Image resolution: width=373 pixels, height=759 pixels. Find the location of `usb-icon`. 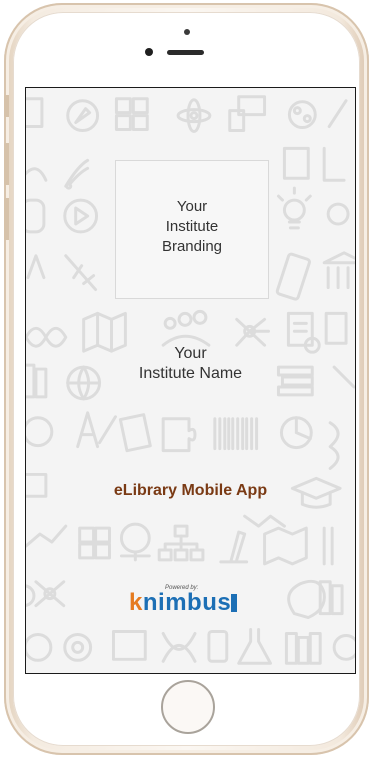

usb-icon is located at coordinates (81, 273).